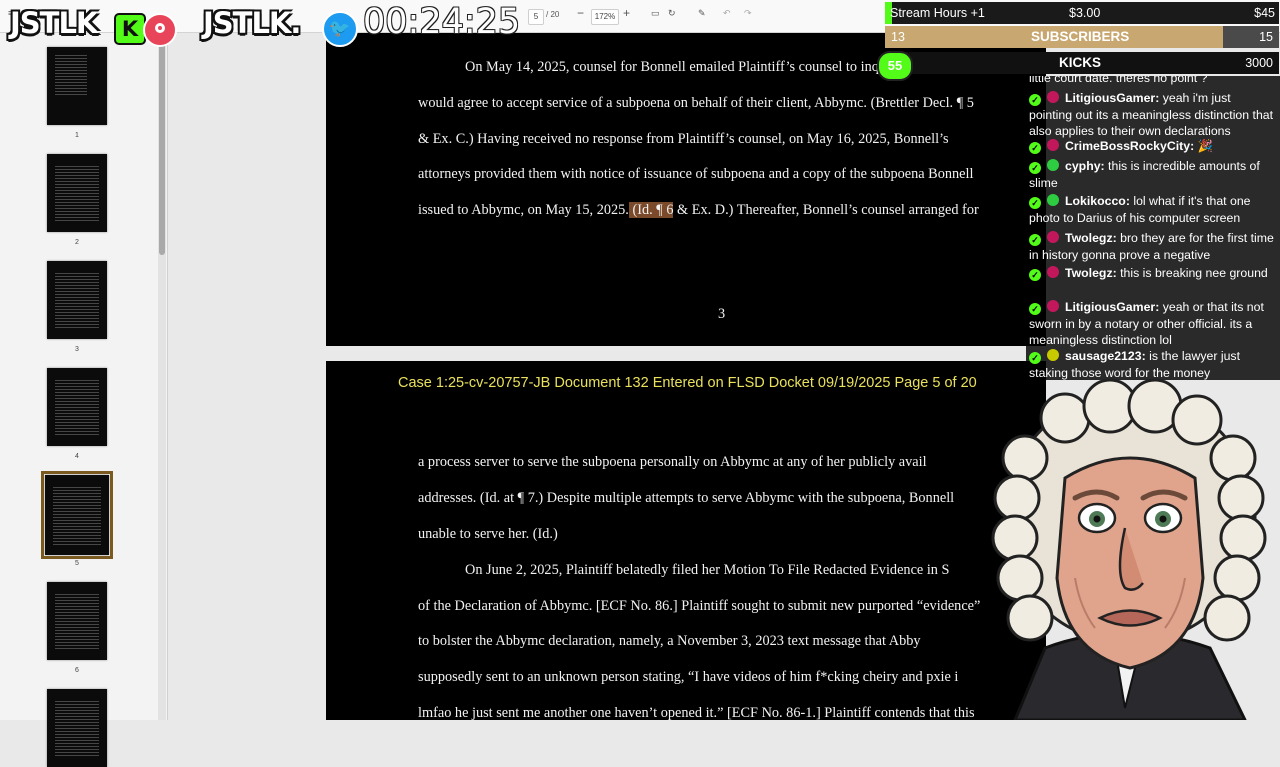 The height and width of the screenshot is (767, 1280). I want to click on text-segment: issued to Abbymc, on May 15, 2025., so click(523, 210).